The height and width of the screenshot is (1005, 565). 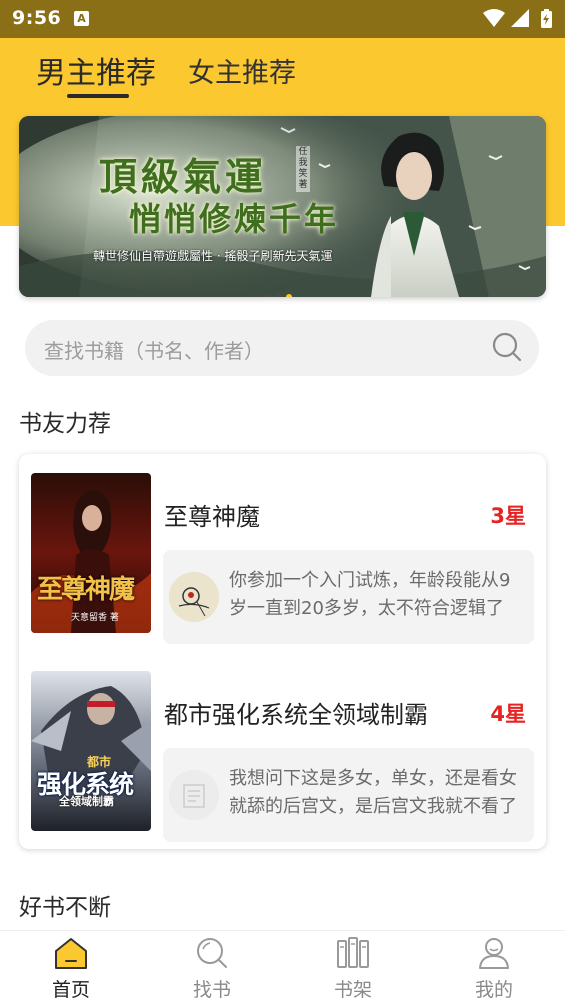 What do you see at coordinates (91, 751) in the screenshot?
I see `book-cover: 都市 强化系统 全领域制霸` at bounding box center [91, 751].